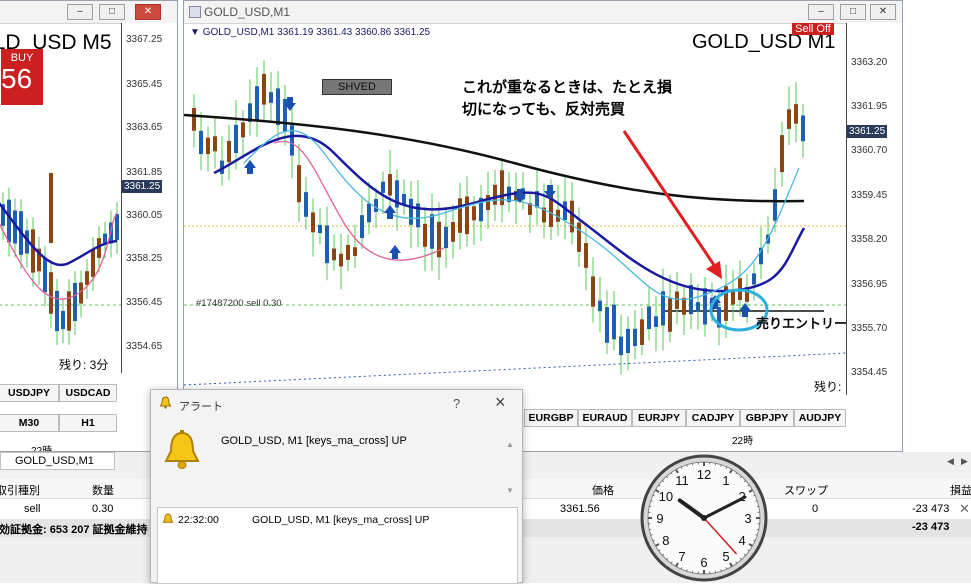 The height and width of the screenshot is (584, 971). I want to click on left-current-price: 3361.25, so click(142, 186).